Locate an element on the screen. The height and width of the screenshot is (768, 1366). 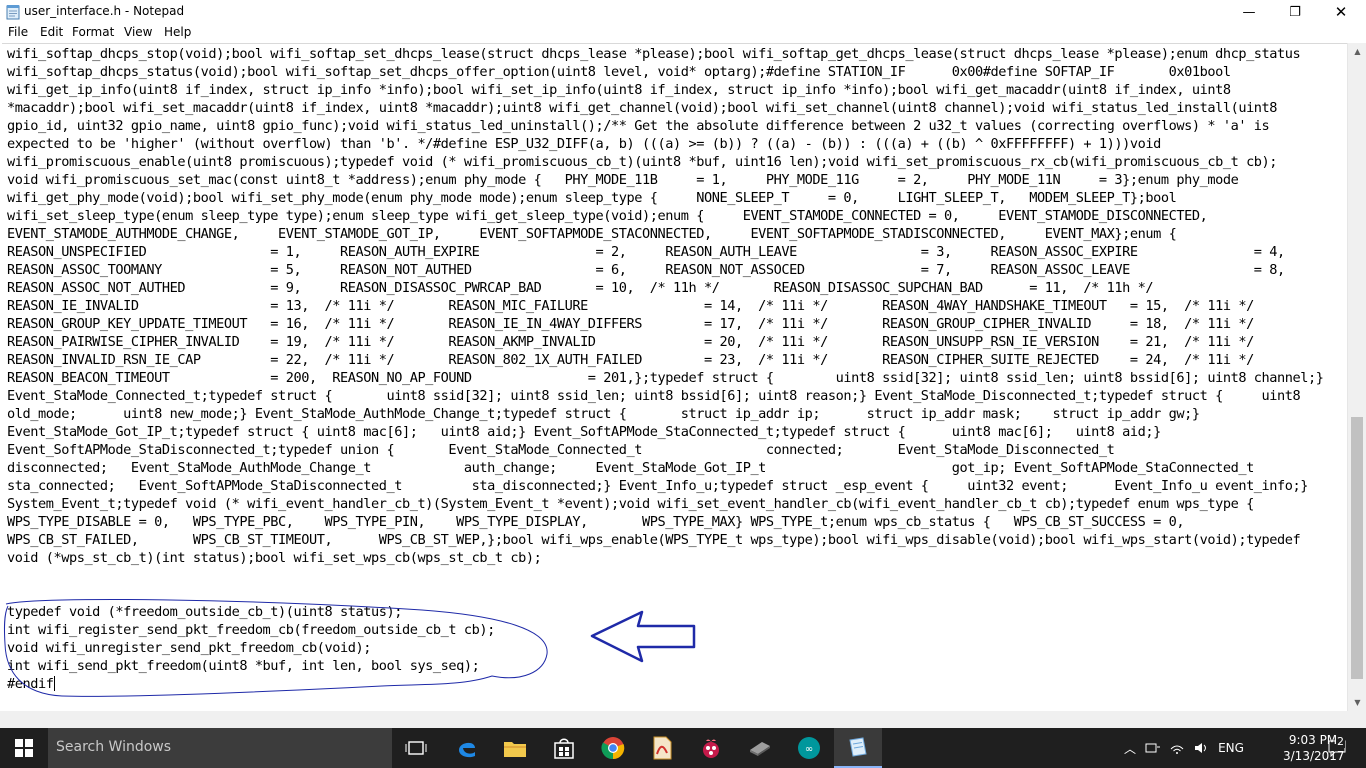
notepad-app-icon is located at coordinates (13, 12).